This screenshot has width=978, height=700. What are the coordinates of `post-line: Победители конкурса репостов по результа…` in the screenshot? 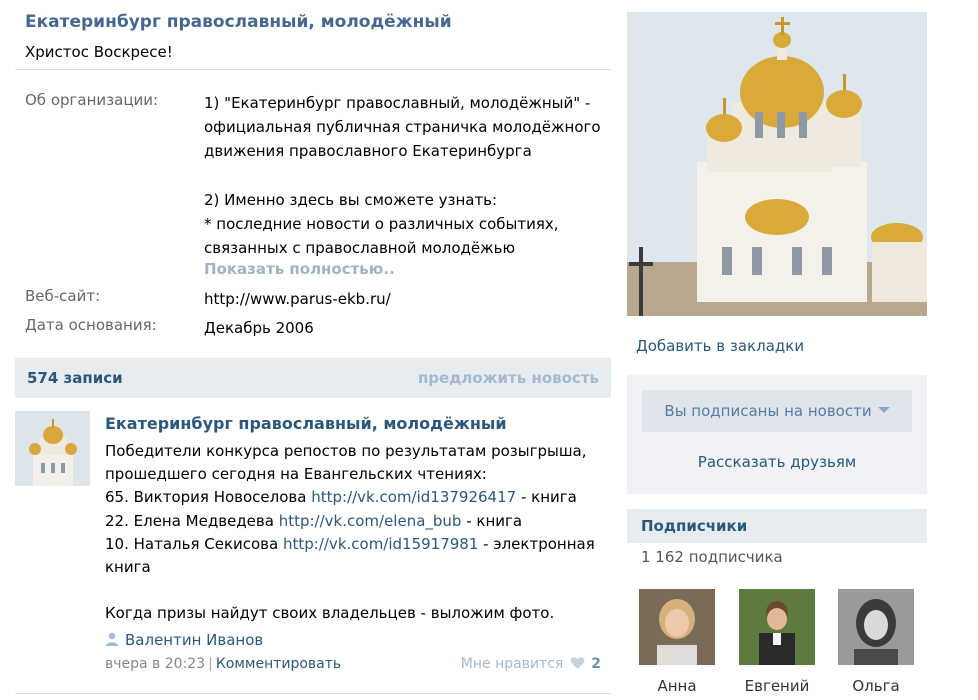 It's located at (355, 451).